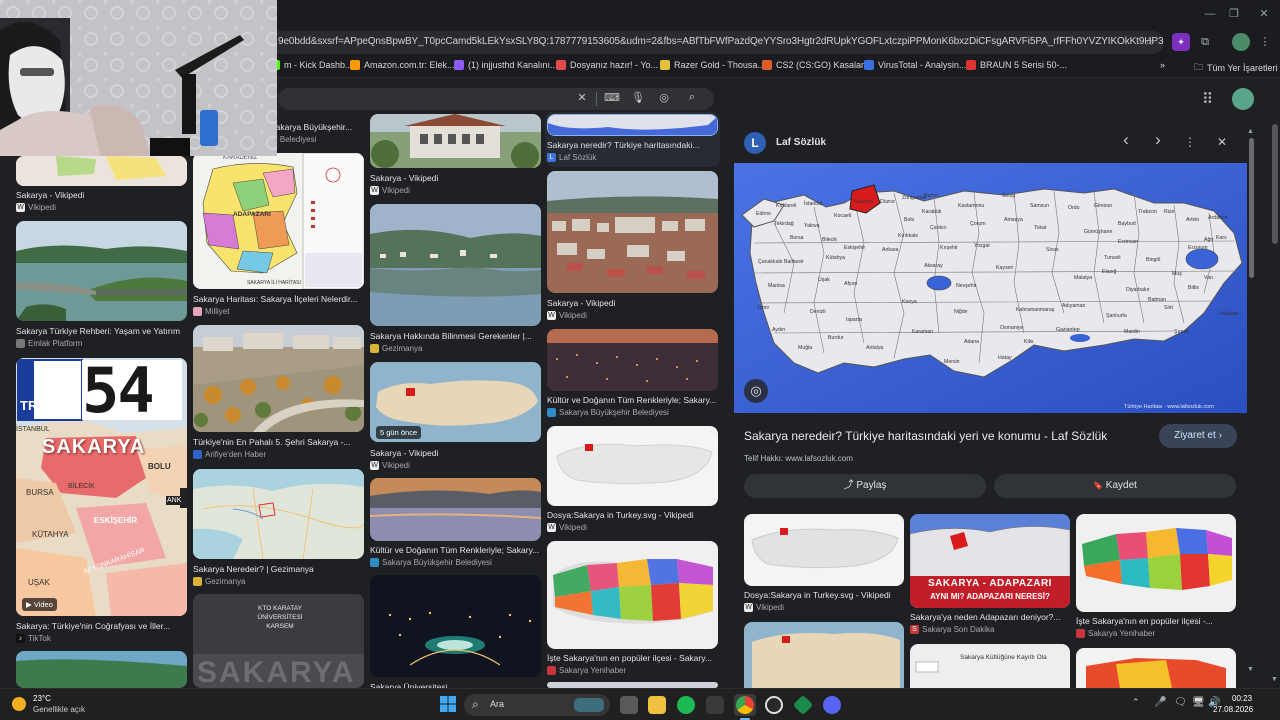 This screenshot has width=1280, height=720. What do you see at coordinates (832, 705) in the screenshot?
I see `discord-icon` at bounding box center [832, 705].